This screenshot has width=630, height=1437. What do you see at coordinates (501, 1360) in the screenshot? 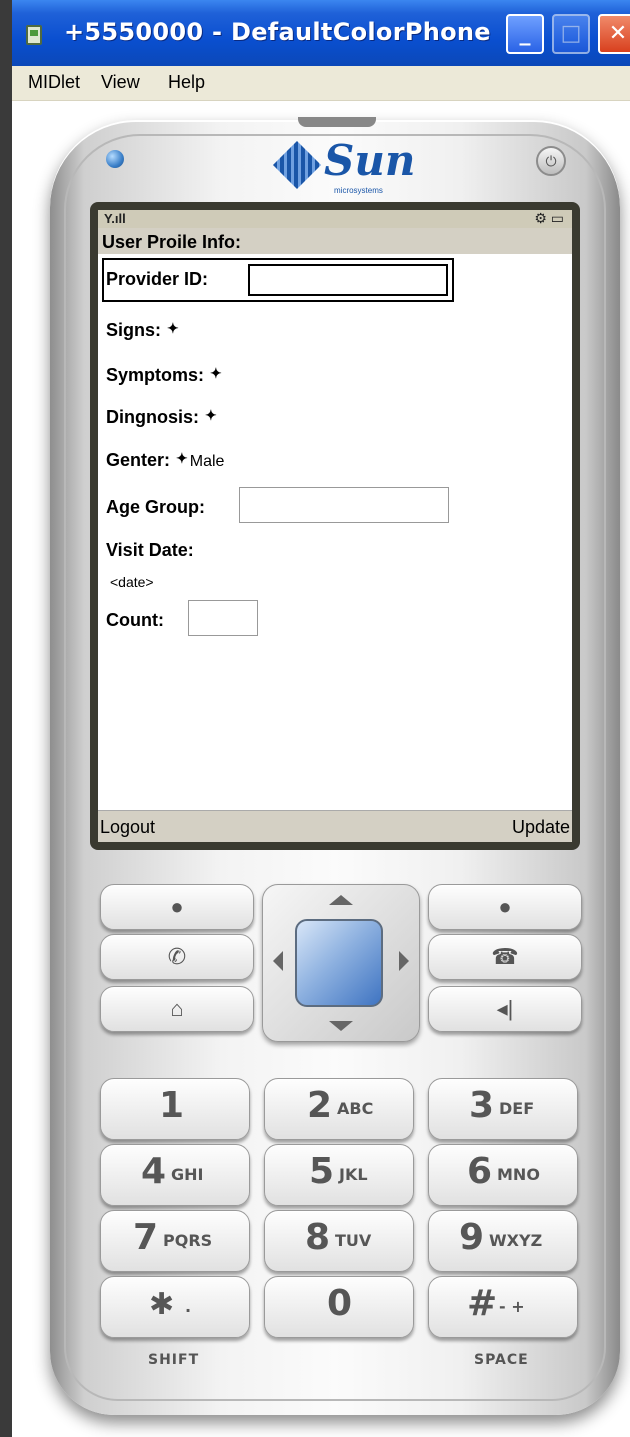
I see `space-label: SPACE` at bounding box center [501, 1360].